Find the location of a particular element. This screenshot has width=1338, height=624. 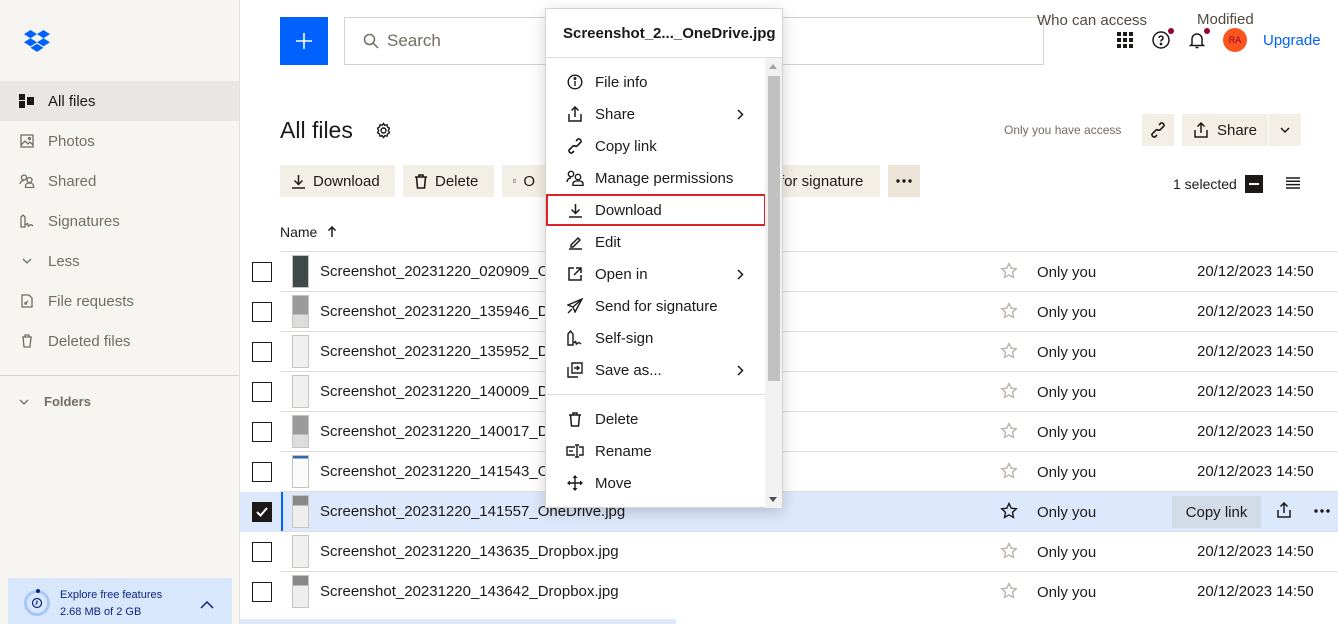

folders-toggle: Folders is located at coordinates (54, 401).